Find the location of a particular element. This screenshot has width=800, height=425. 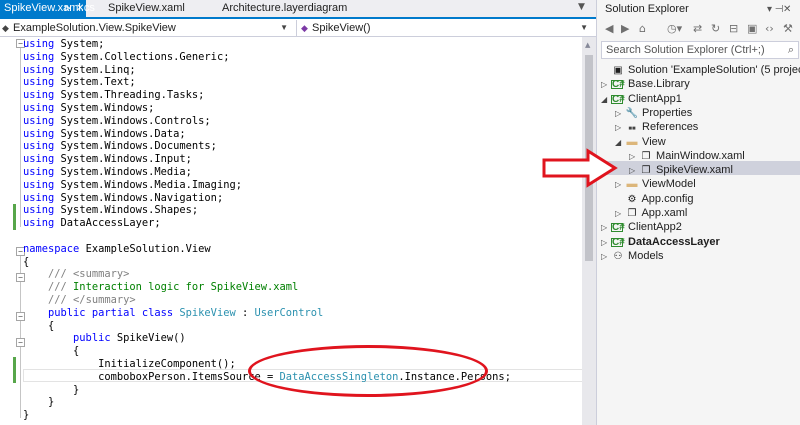

tree-node: ▷ ■■ References is located at coordinates (656, 127).